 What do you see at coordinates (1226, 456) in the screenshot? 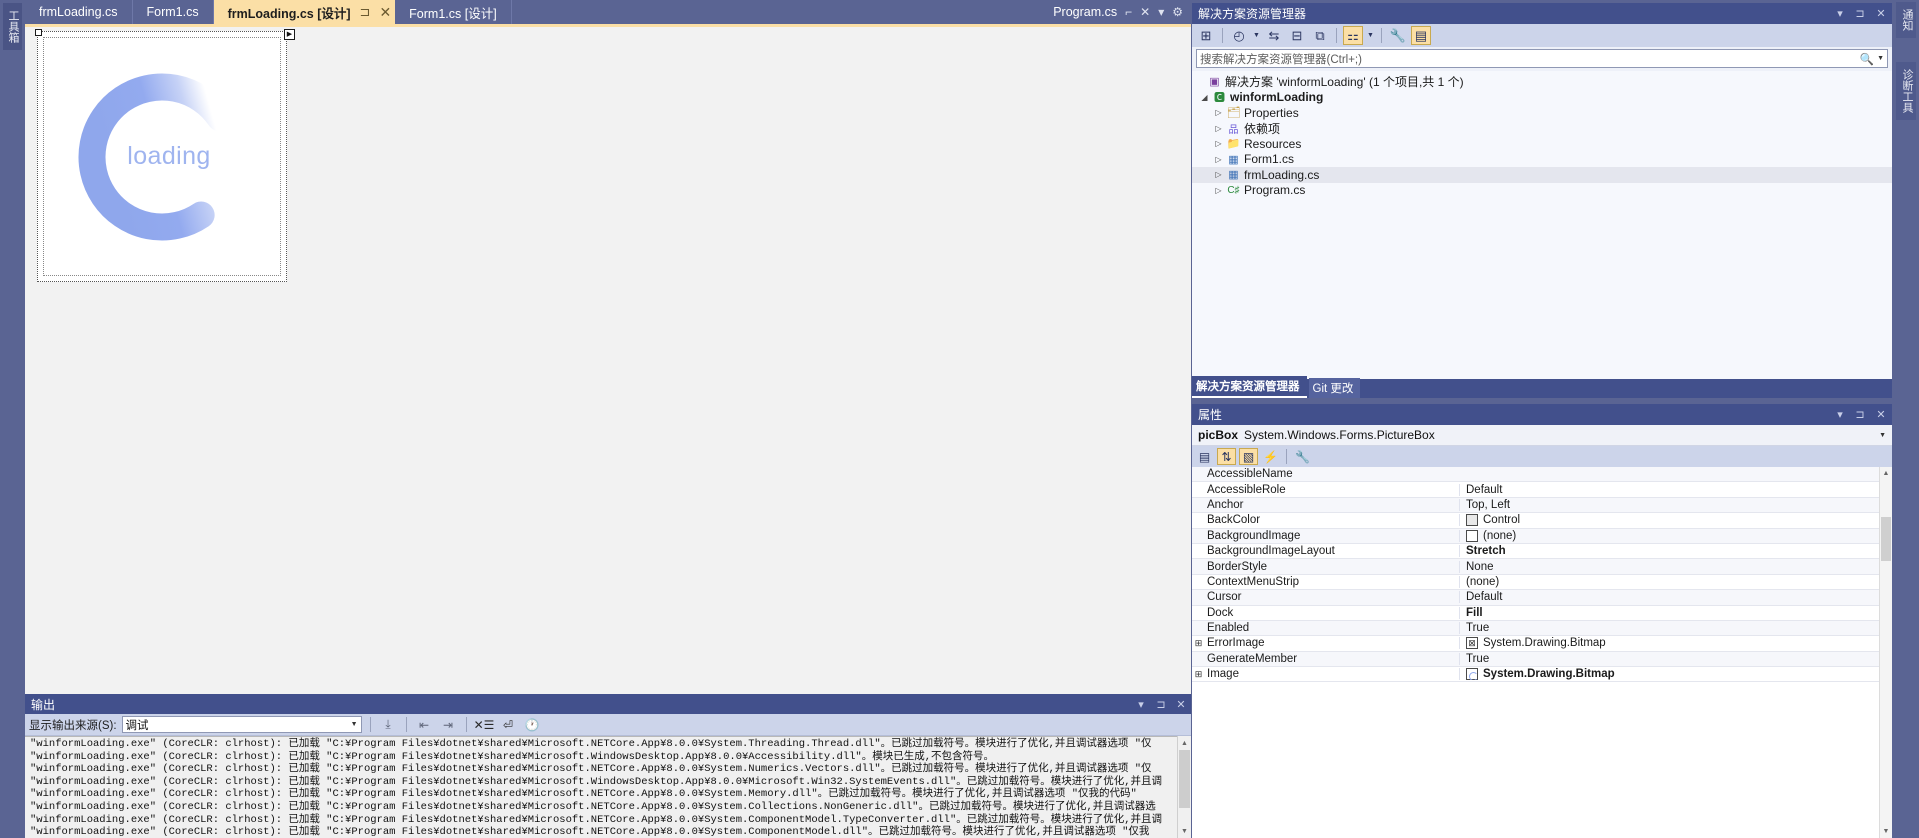
I see `alphabetical-sort-icon: ⇅` at bounding box center [1226, 456].